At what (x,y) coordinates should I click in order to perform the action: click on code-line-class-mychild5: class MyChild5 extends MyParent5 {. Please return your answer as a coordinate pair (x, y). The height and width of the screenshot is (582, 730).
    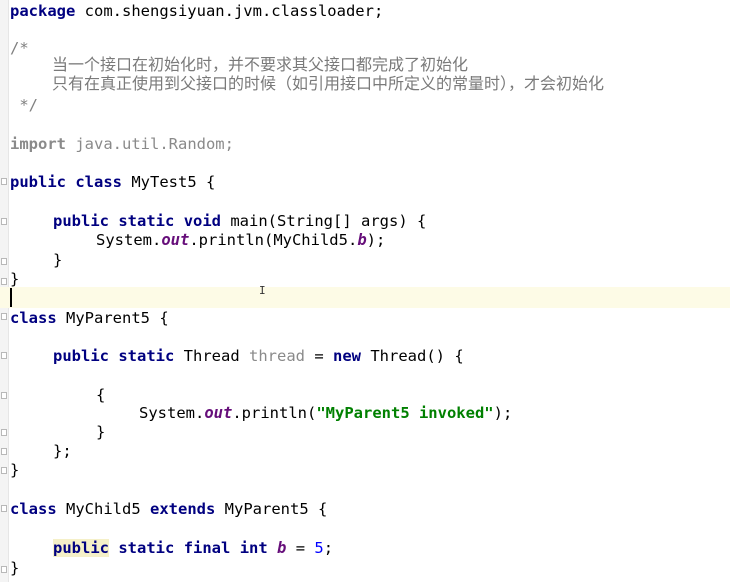
    Looking at the image, I should click on (168, 509).